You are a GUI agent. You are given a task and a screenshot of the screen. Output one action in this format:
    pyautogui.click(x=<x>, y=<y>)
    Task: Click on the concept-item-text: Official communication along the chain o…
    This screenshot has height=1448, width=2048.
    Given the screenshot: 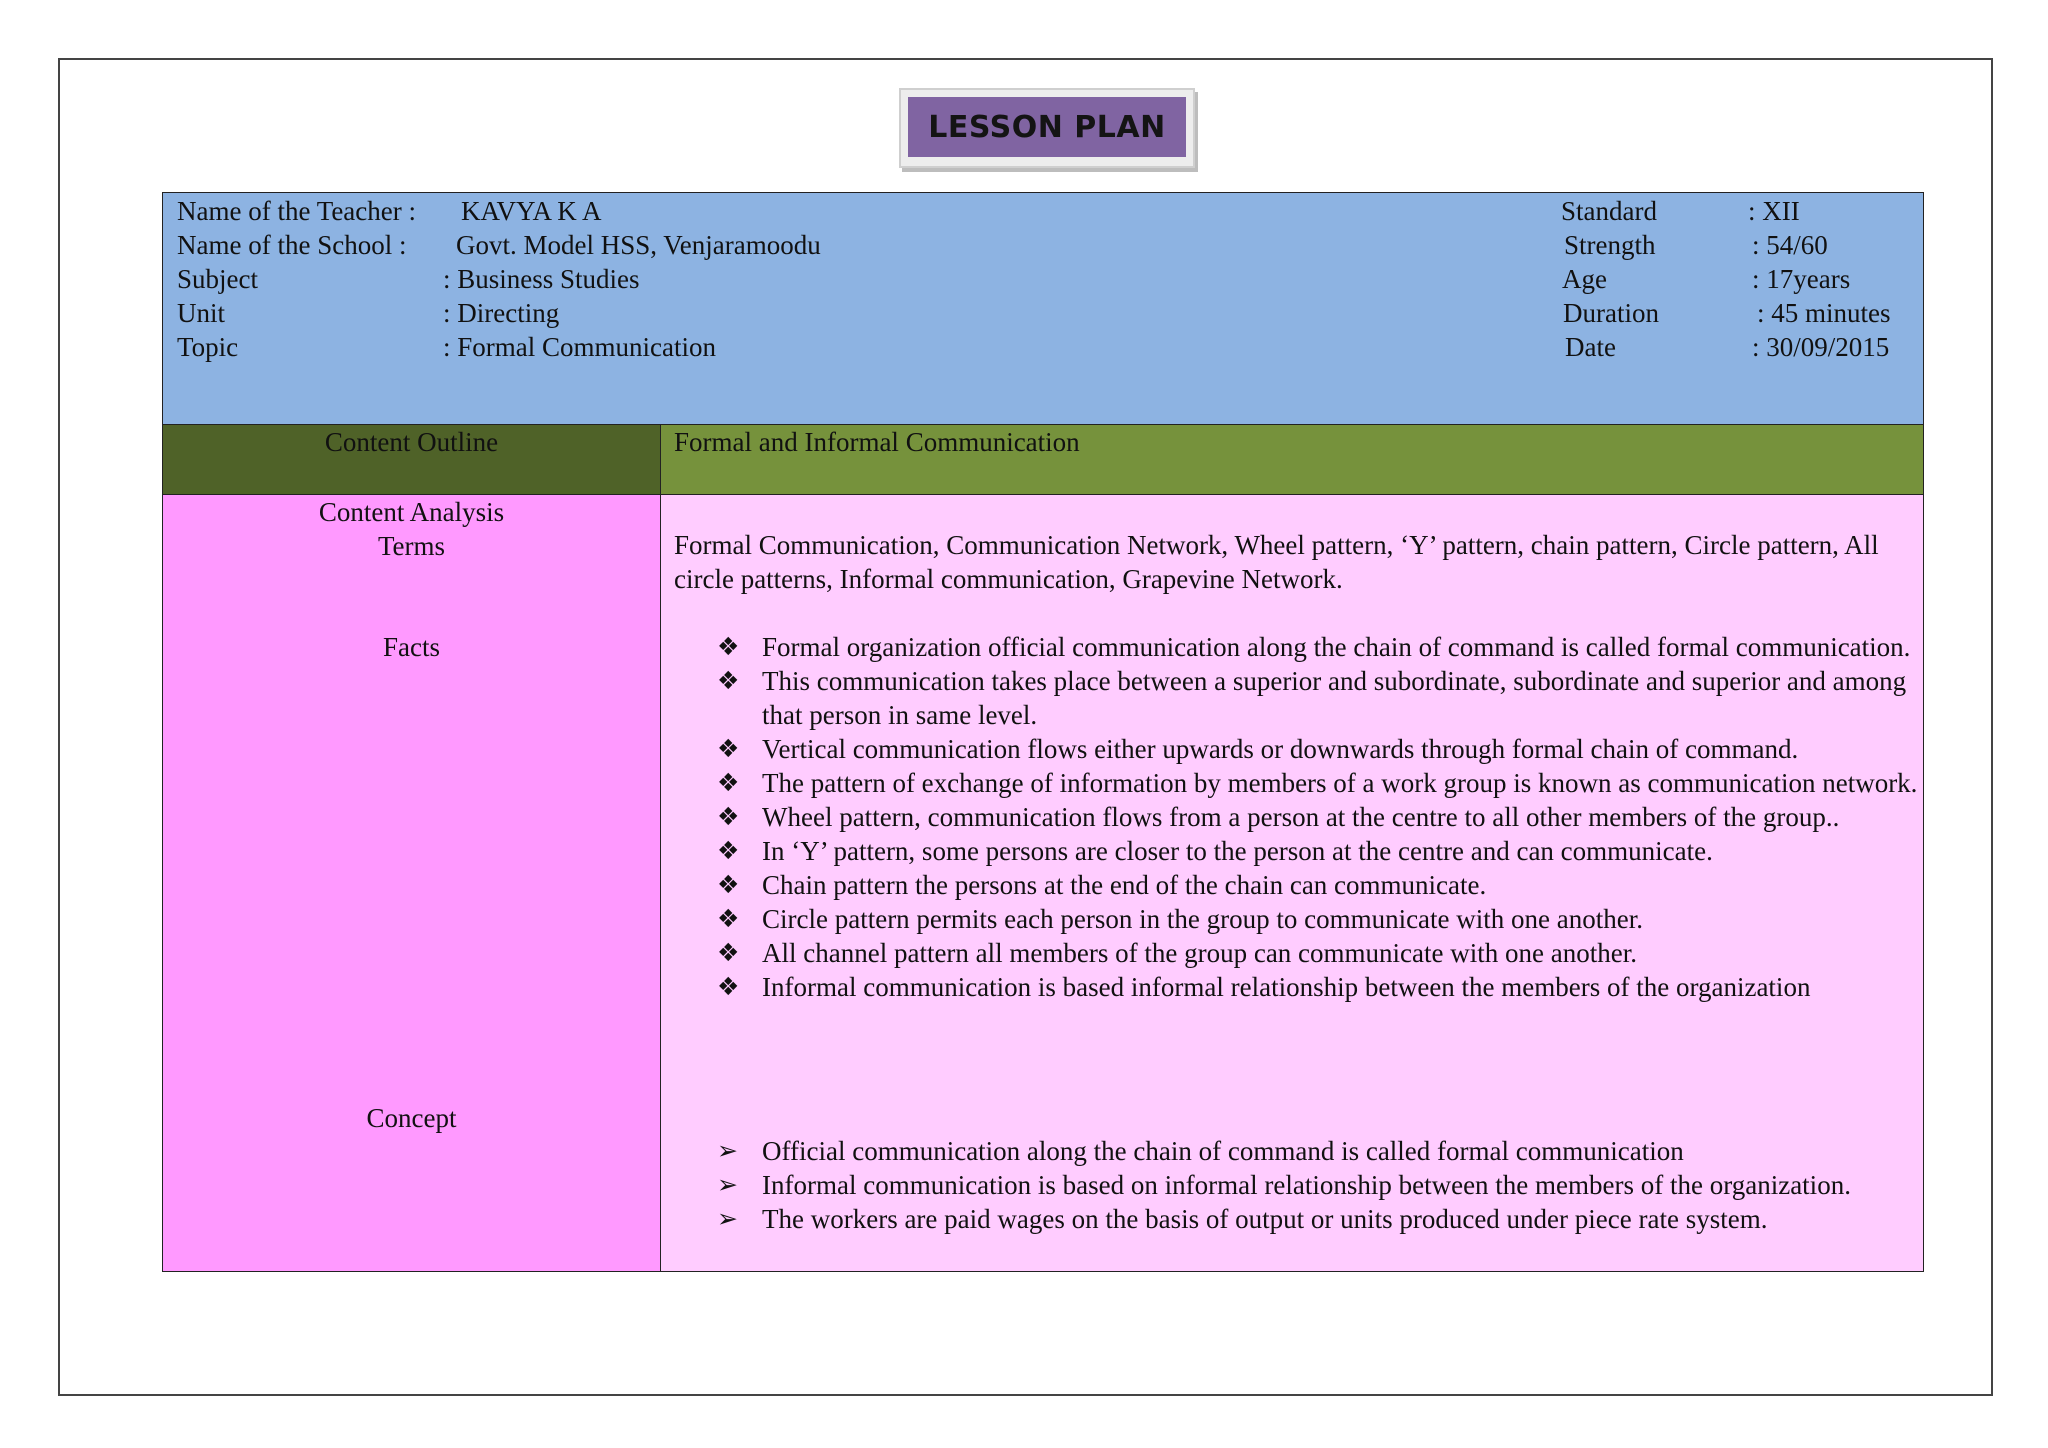 What is the action you would take?
    pyautogui.click(x=1223, y=1151)
    